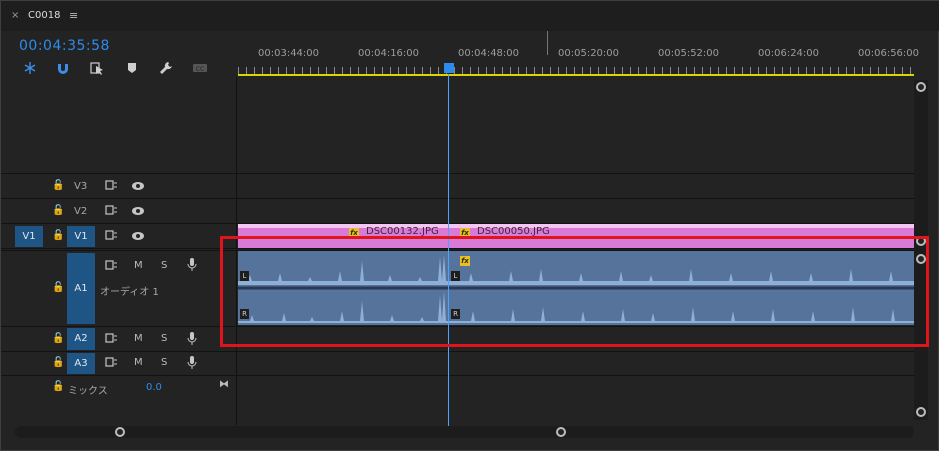 This screenshot has height=451, width=939. I want to click on track-name-a3: A3, so click(81, 363).